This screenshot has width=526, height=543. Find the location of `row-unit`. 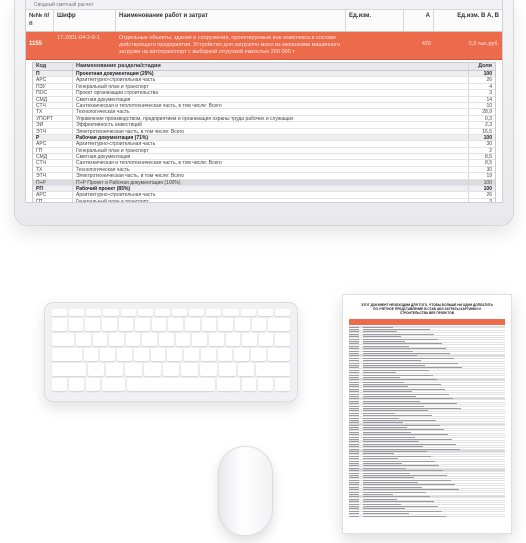

row-unit is located at coordinates (375, 45).